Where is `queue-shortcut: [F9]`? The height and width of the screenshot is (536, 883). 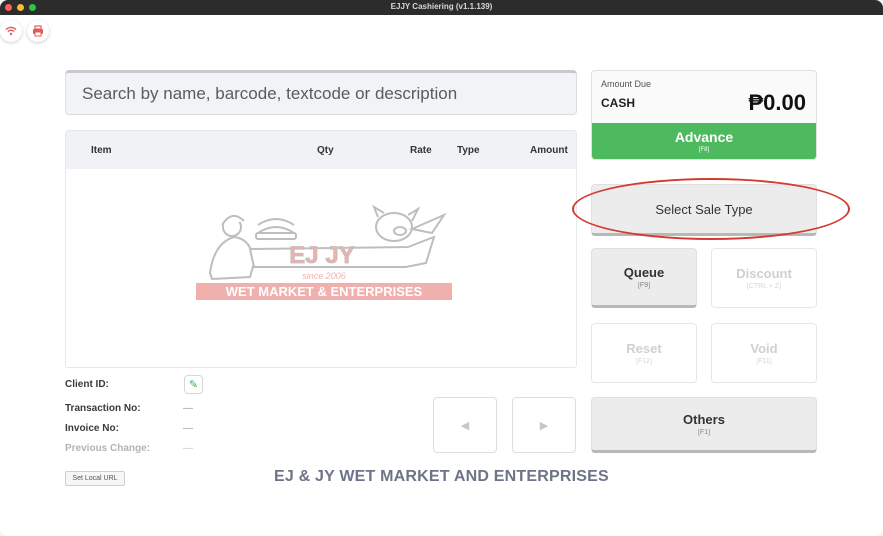
queue-shortcut: [F9] is located at coordinates (644, 285).